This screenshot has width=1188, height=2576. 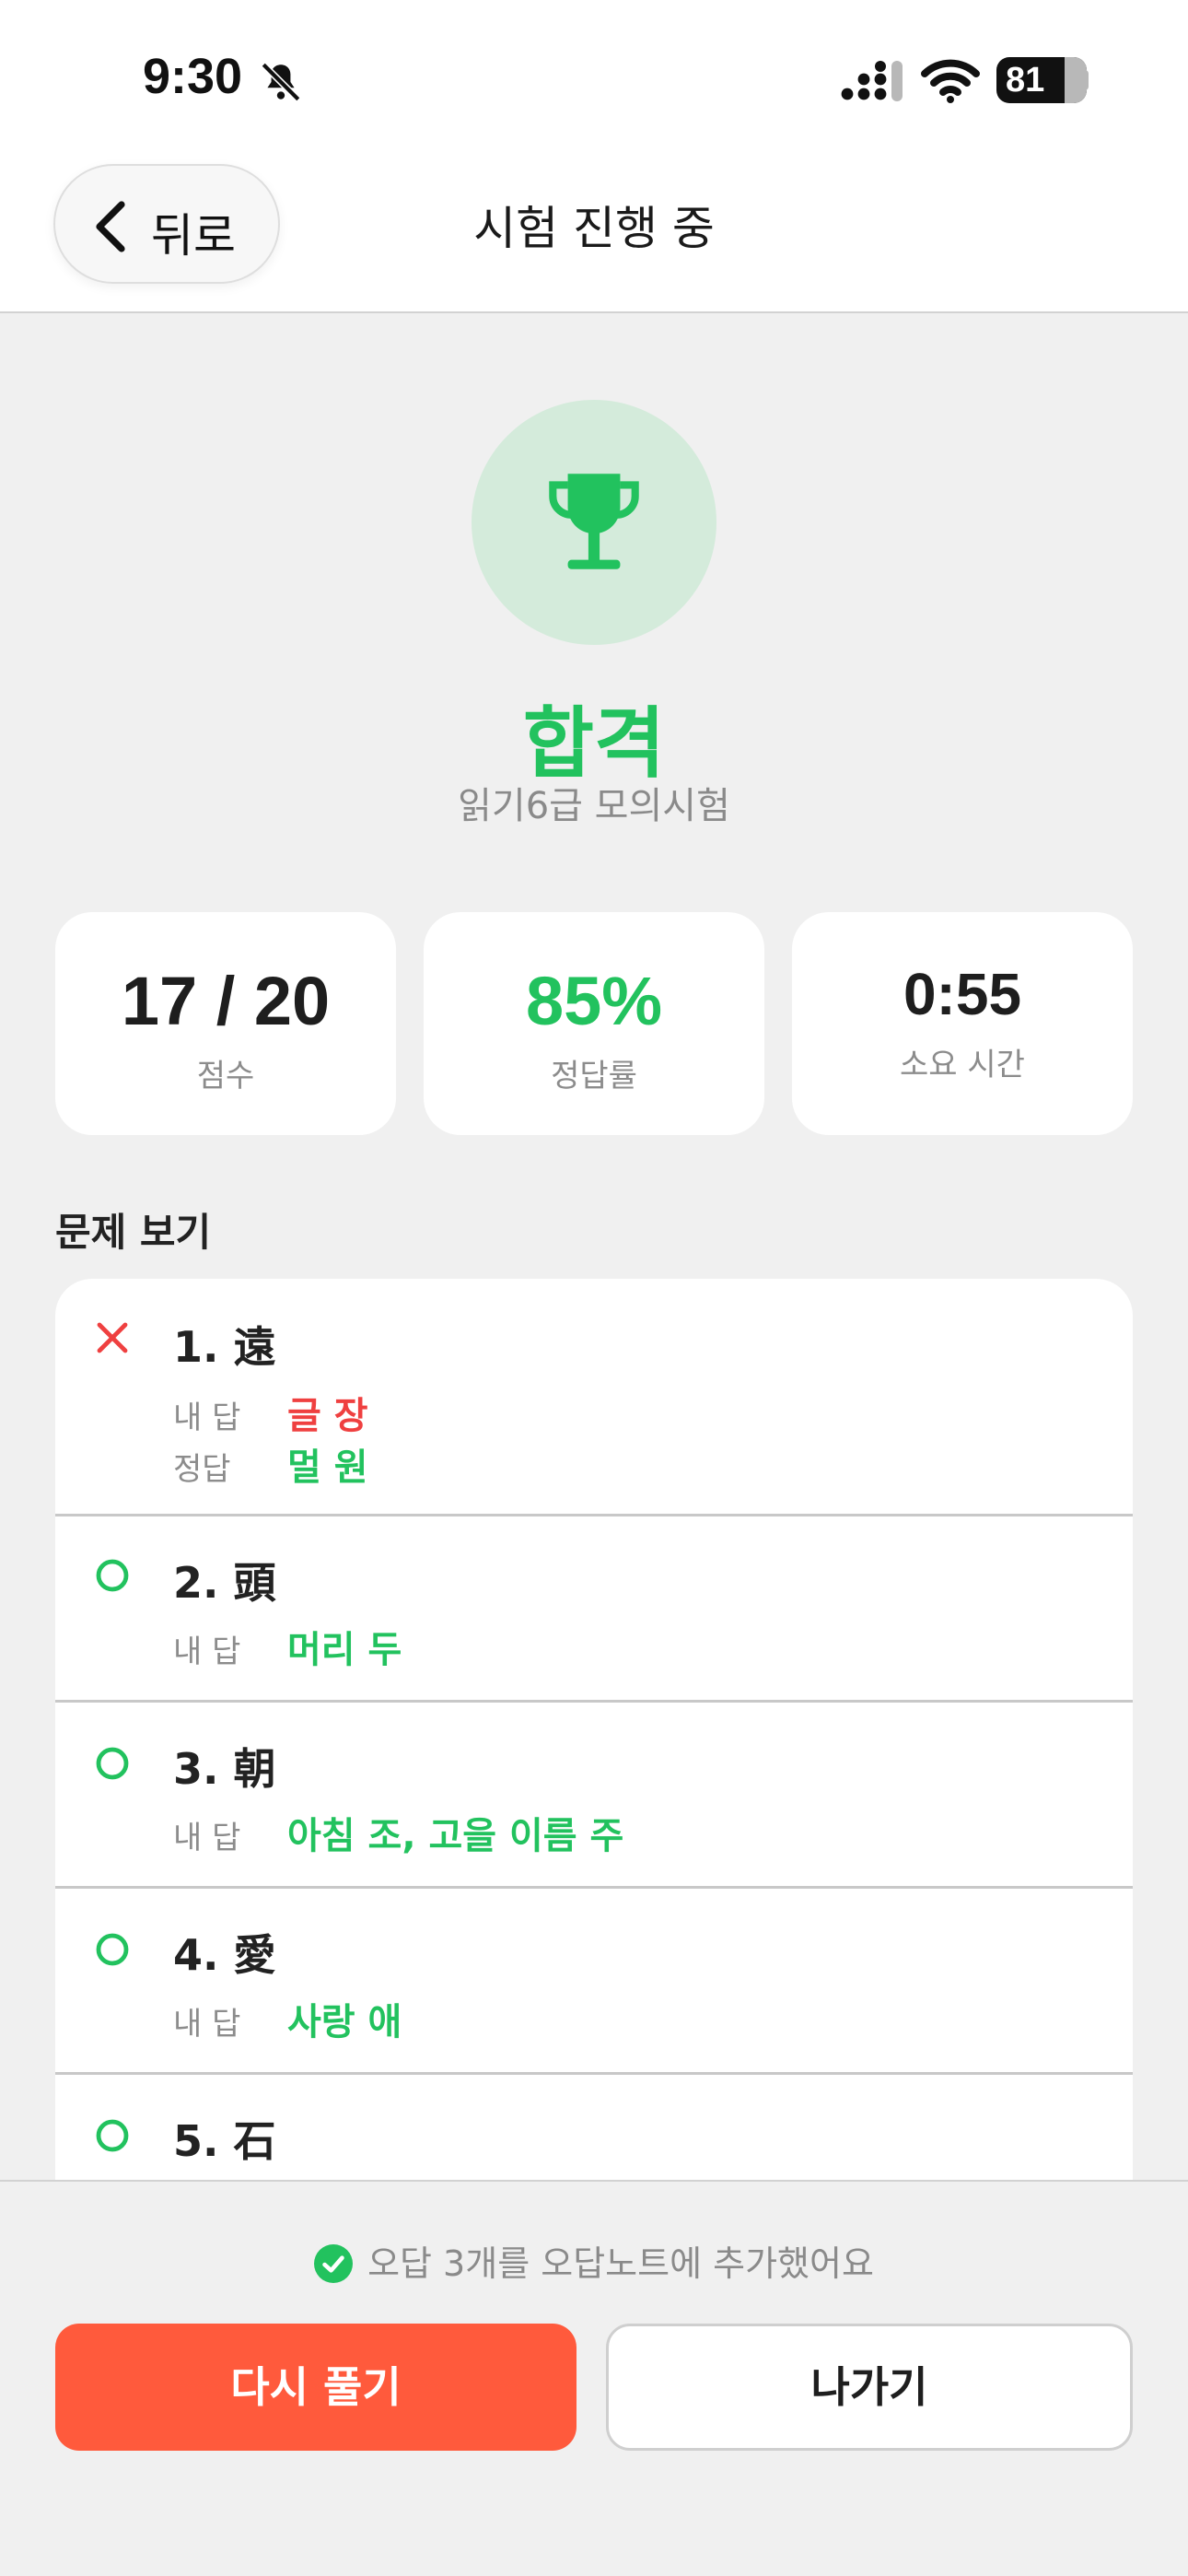 What do you see at coordinates (872, 81) in the screenshot?
I see `cellular-signal-icon` at bounding box center [872, 81].